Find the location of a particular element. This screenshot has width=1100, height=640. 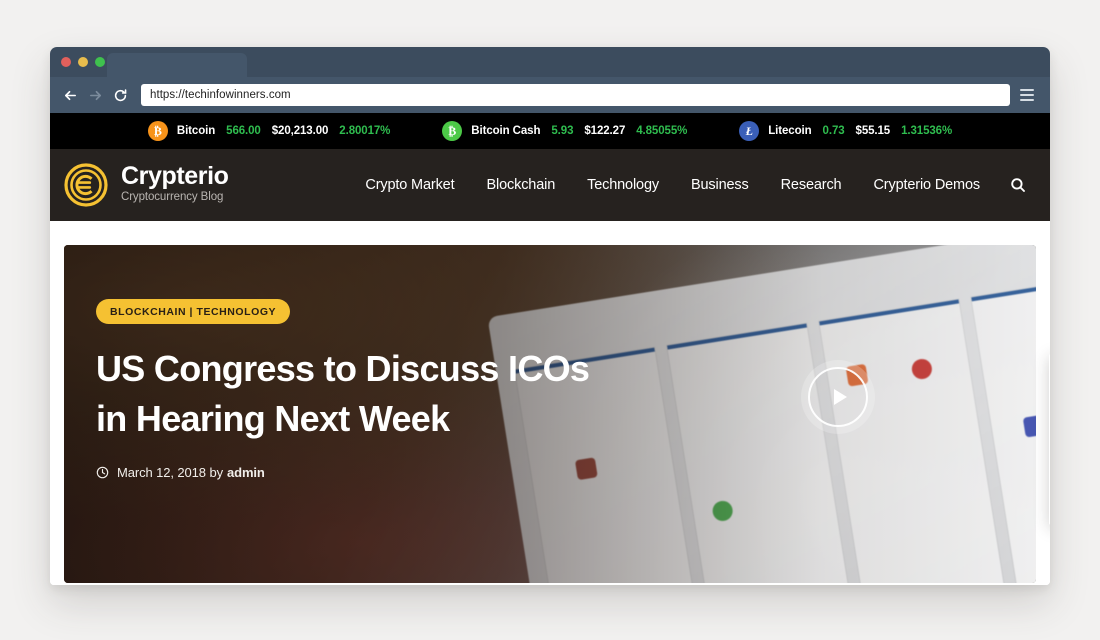

forward-arrow-icon is located at coordinates (95, 95).